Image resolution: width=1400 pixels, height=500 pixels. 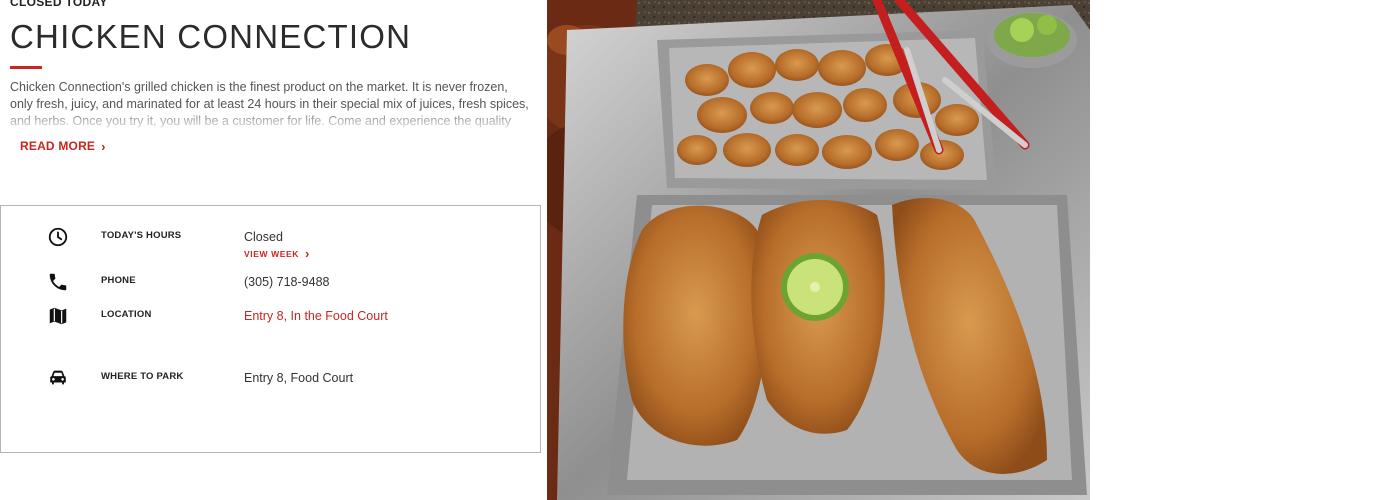 I want to click on read-more-link: READ MORE ›, so click(x=63, y=146).